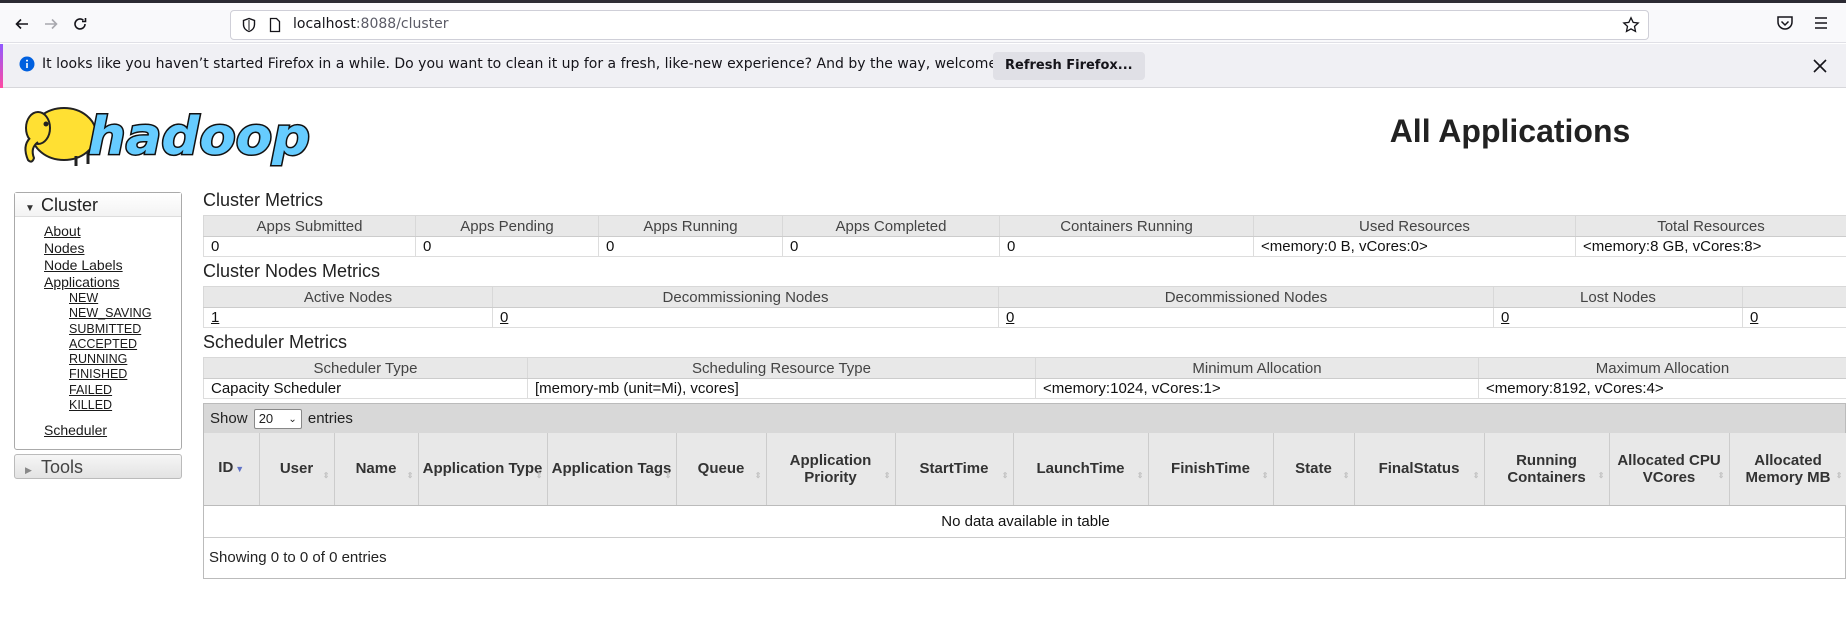 The width and height of the screenshot is (1846, 621). Describe the element at coordinates (1785, 23) in the screenshot. I see `pocket-icon` at that location.